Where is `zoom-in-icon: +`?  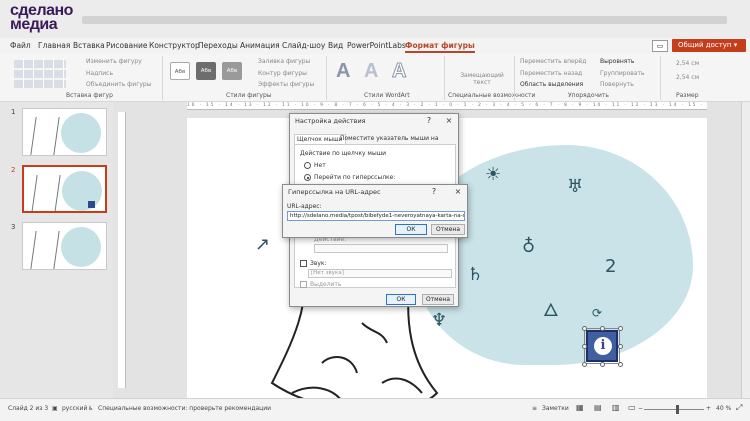
zoom-in-icon: + is located at coordinates (708, 408).